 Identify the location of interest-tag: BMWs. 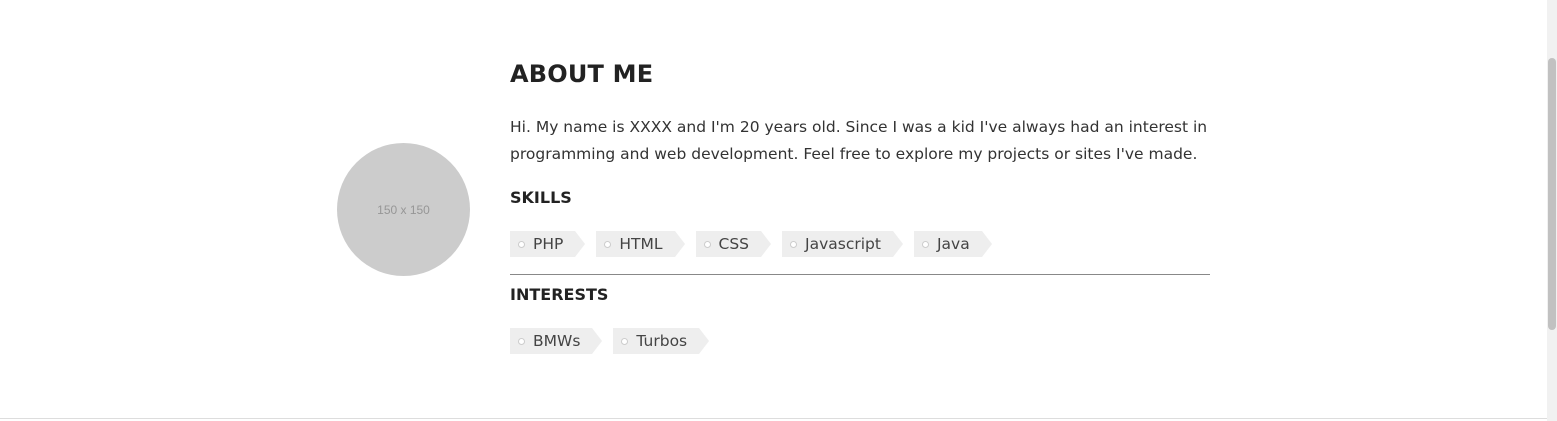
(556, 341).